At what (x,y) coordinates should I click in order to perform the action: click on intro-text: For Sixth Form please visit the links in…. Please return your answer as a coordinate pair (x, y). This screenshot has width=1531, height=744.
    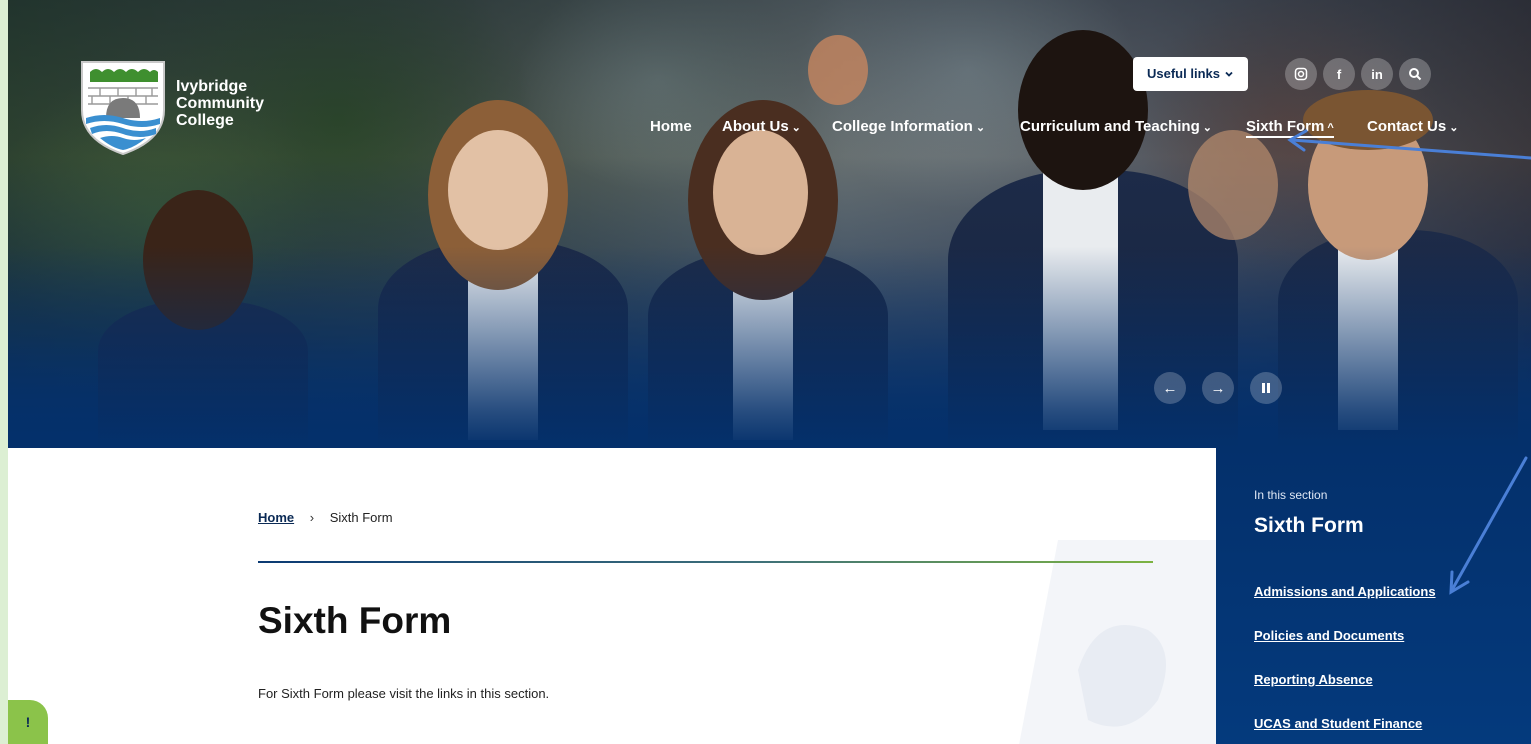
    Looking at the image, I should click on (404, 693).